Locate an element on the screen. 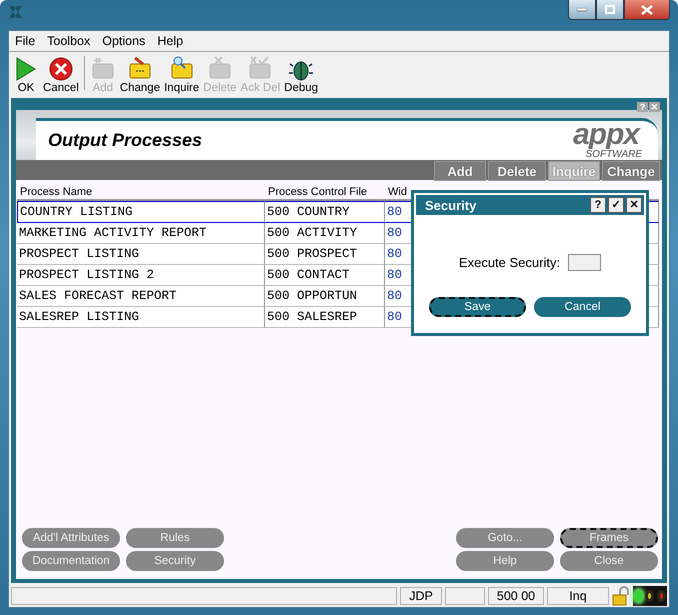  status-mode: Inq is located at coordinates (578, 596).